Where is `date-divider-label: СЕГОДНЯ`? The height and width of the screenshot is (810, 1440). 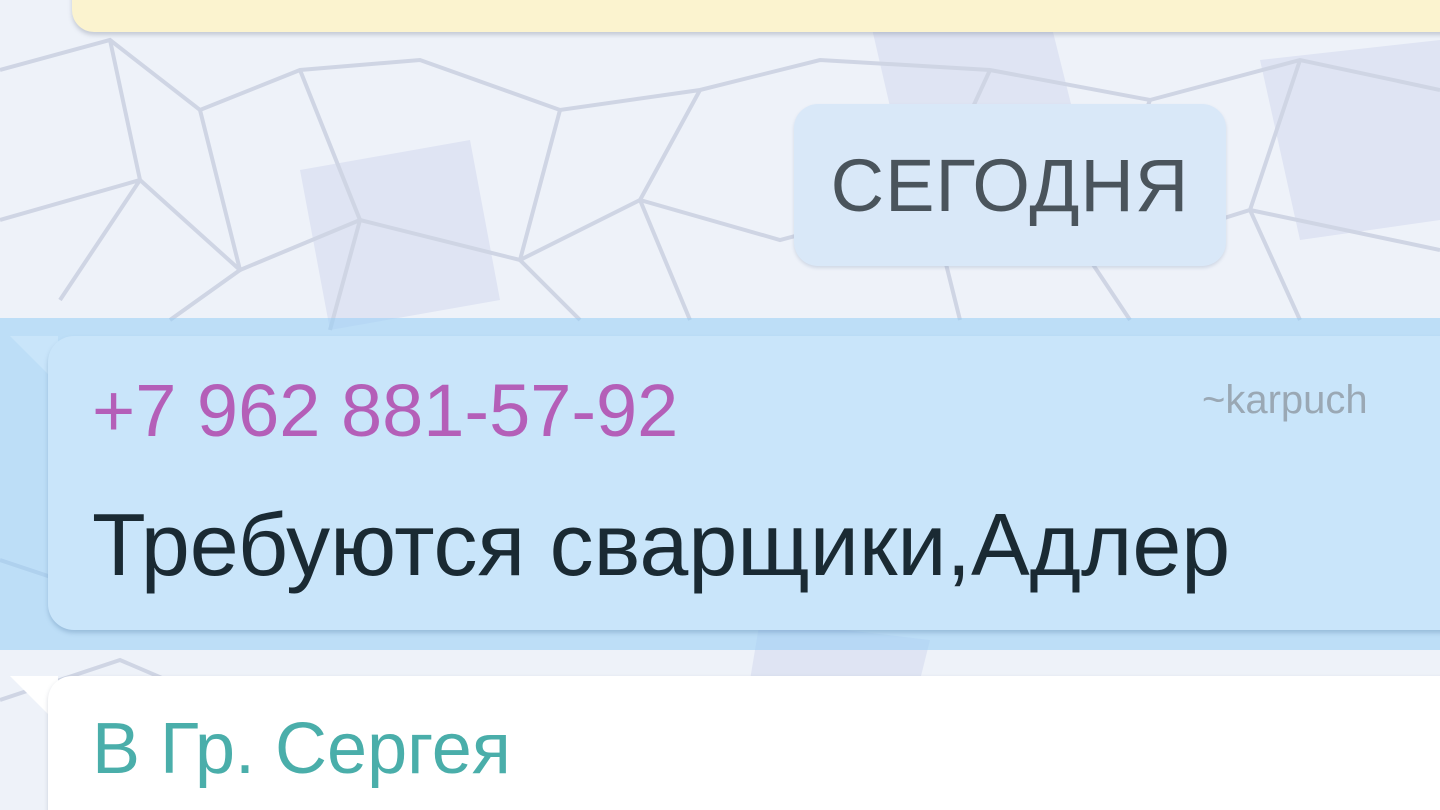 date-divider-label: СЕГОДНЯ is located at coordinates (1010, 185).